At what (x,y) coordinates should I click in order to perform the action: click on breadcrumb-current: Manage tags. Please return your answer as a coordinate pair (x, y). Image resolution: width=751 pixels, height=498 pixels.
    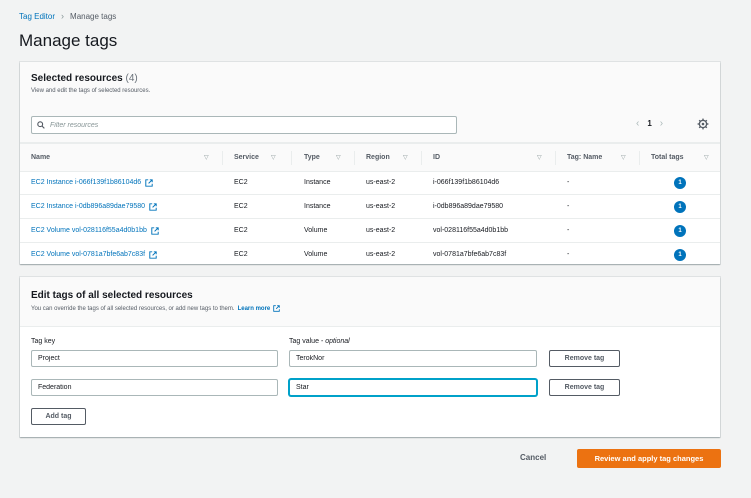
    Looking at the image, I should click on (93, 16).